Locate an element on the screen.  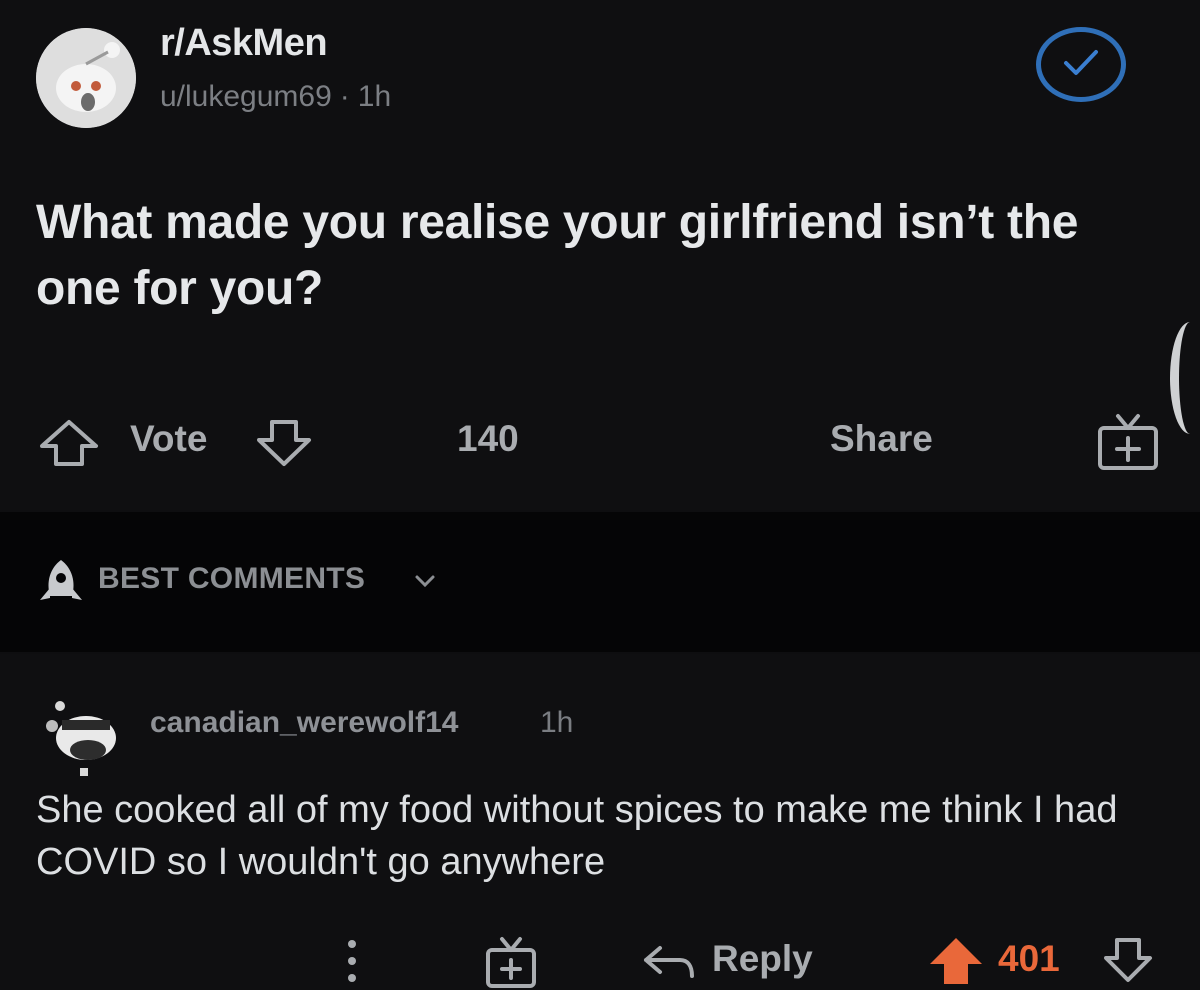
comment-count: 140 is located at coordinates (488, 439).